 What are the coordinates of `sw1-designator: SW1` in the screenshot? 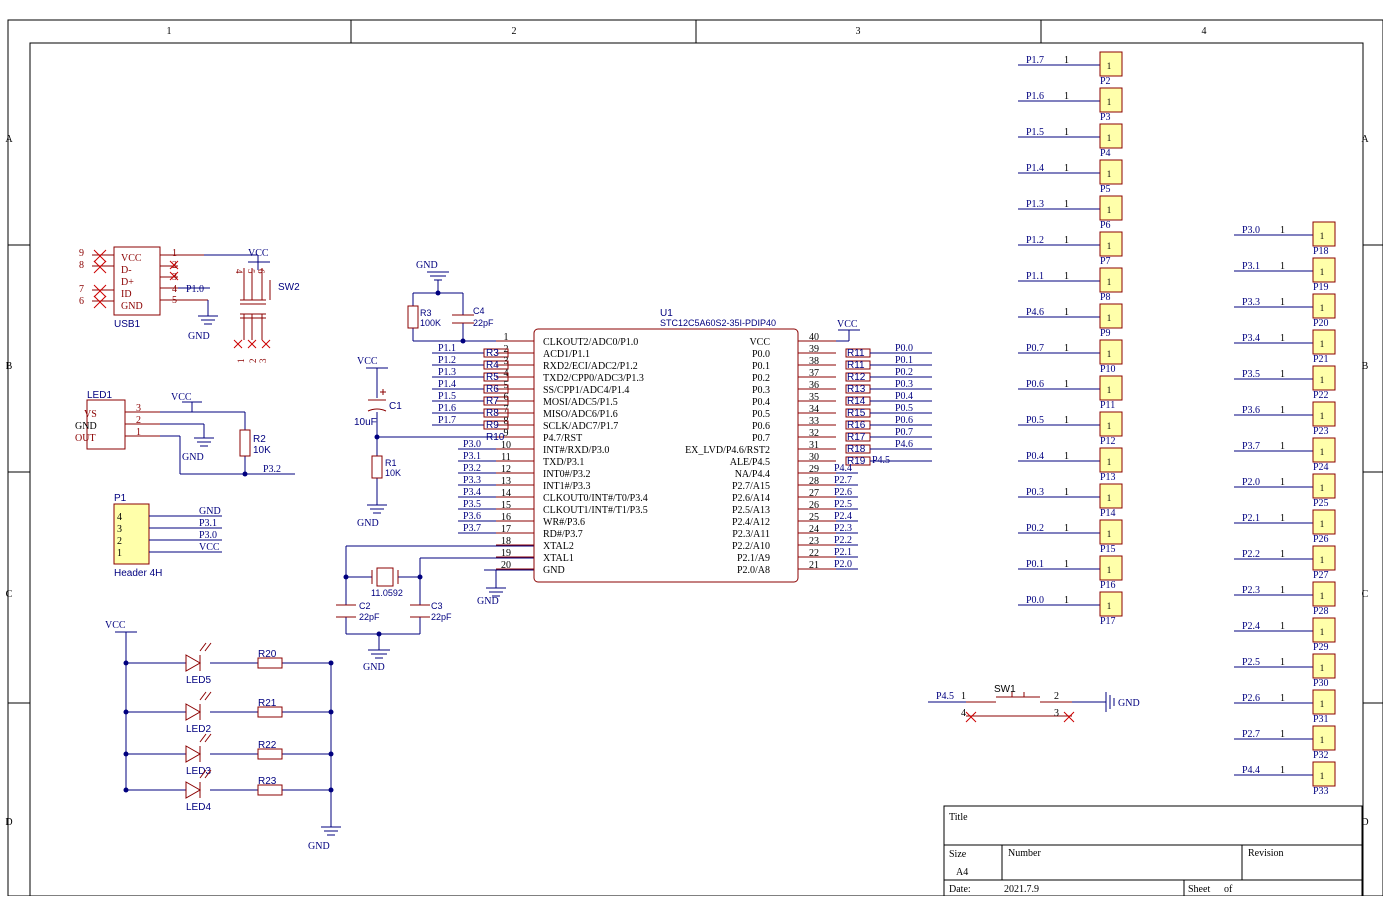 It's located at (1005, 689).